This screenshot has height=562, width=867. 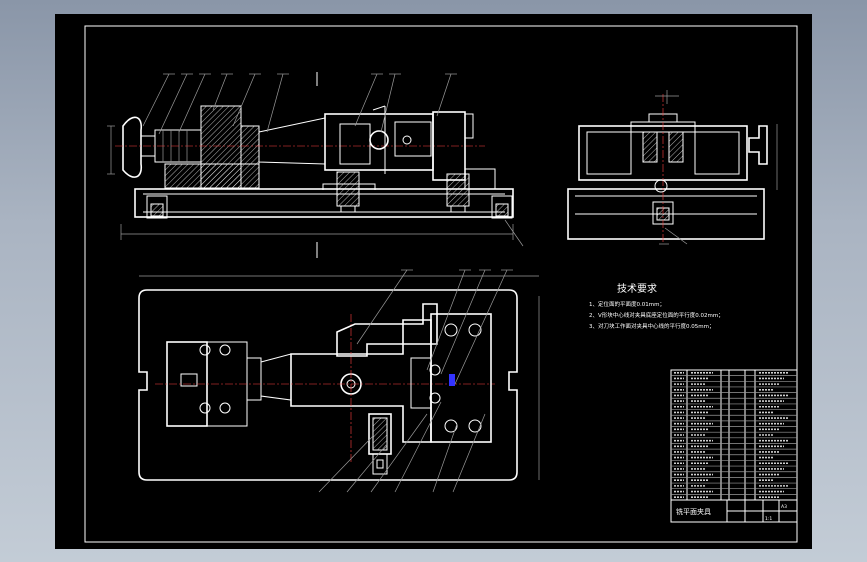 I want to click on clamp-arm, so click(x=387, y=330).